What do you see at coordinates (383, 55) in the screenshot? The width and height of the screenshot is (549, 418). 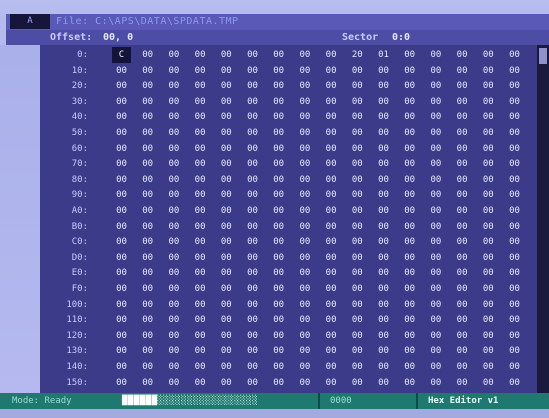 I see `hex-byte-cell: 01` at bounding box center [383, 55].